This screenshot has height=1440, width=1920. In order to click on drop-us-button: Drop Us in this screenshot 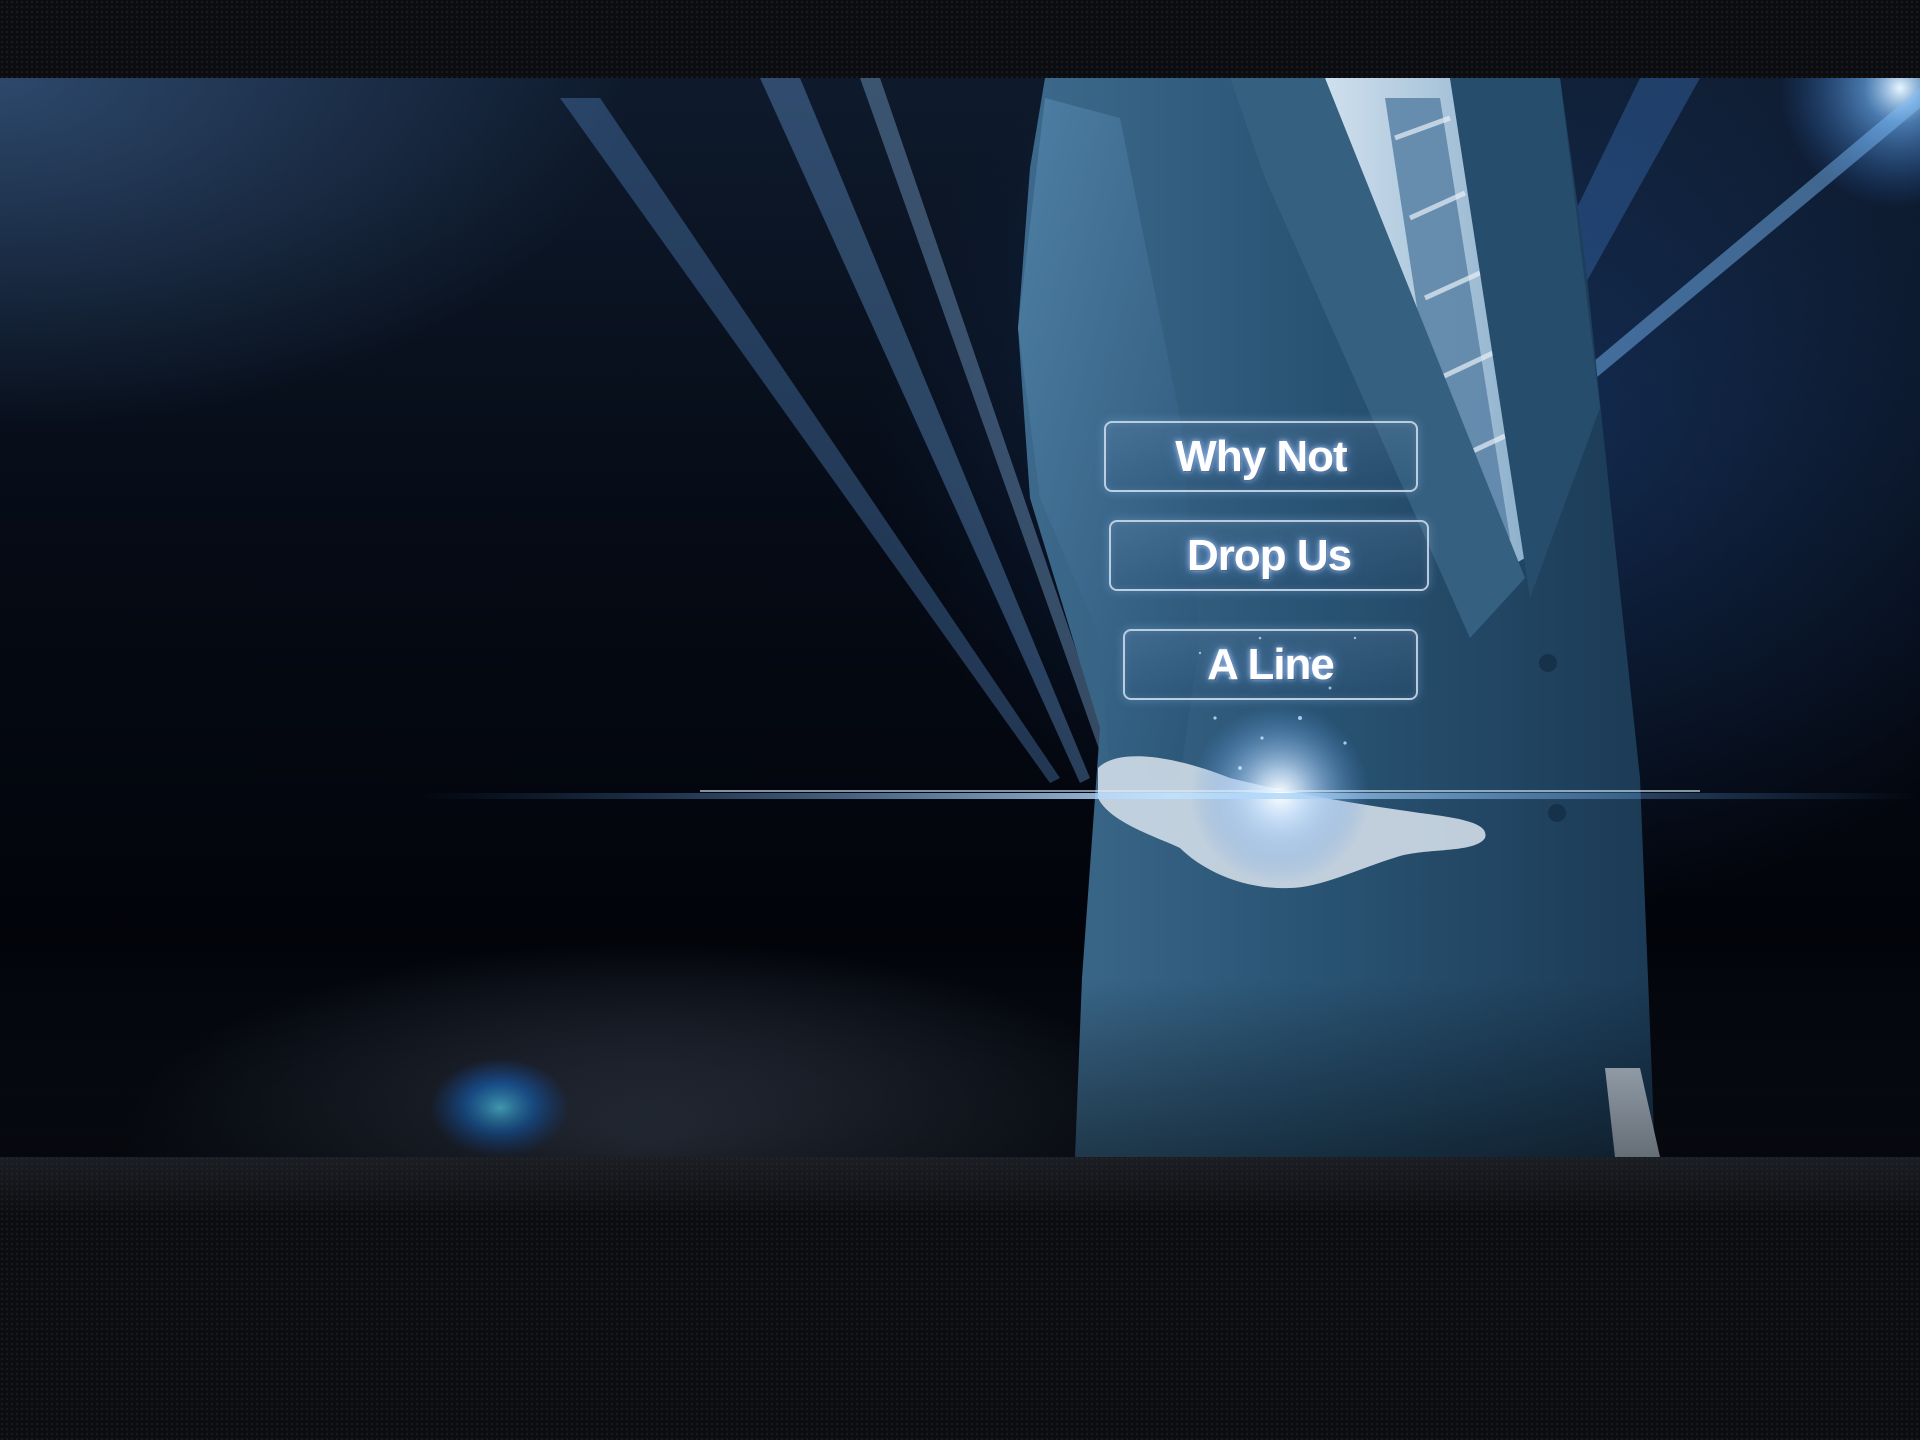, I will do `click(1269, 555)`.